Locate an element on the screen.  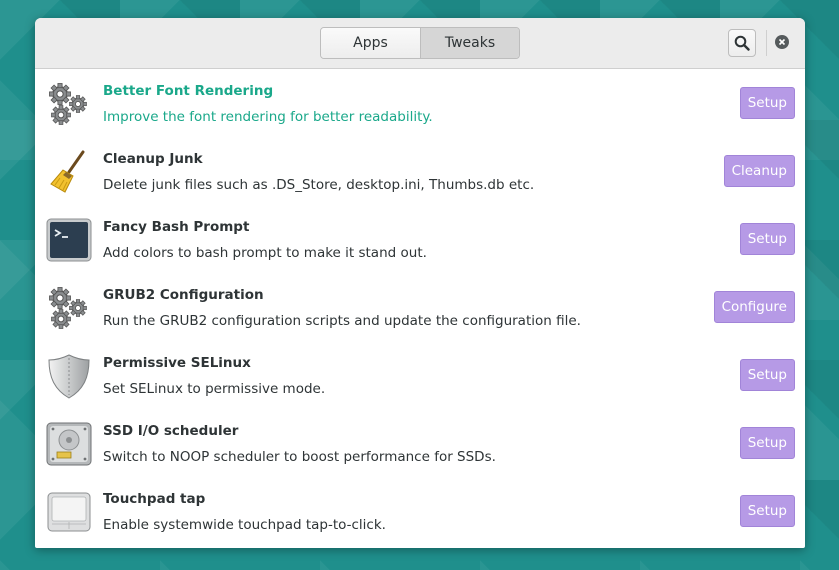
tweak-title: Fancy Bash Prompt is located at coordinates (176, 227).